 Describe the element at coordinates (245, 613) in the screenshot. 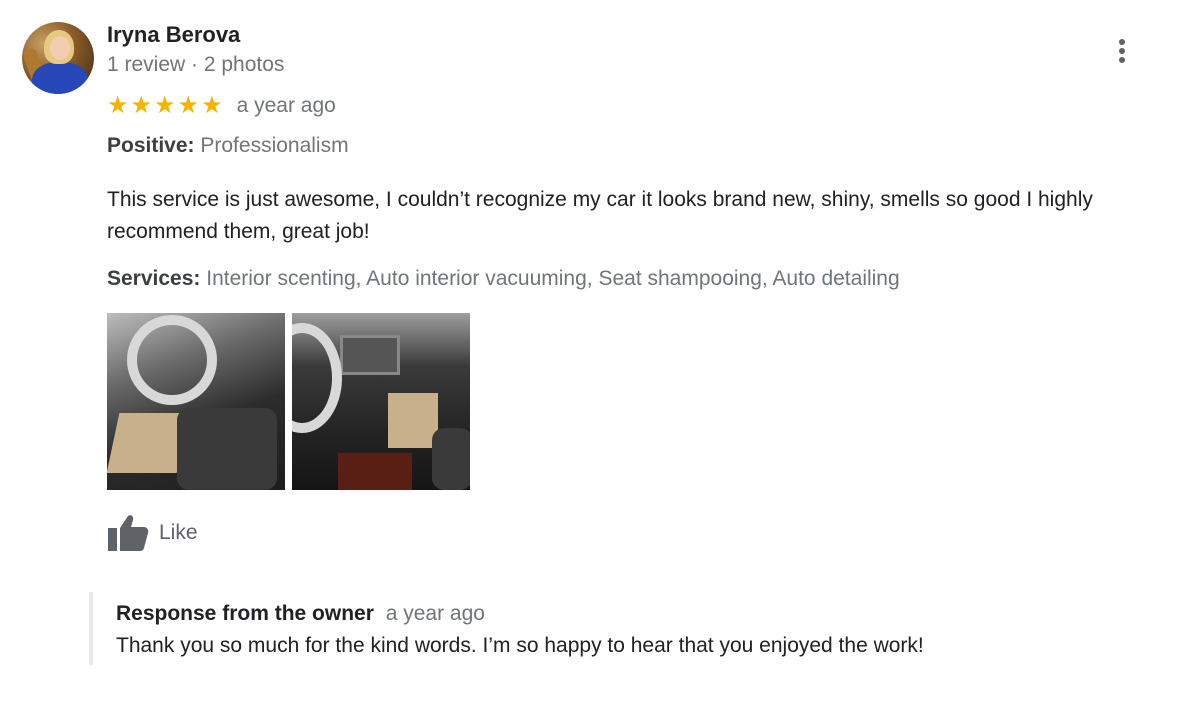

I see `owner-response-title: Response from the owner` at that location.